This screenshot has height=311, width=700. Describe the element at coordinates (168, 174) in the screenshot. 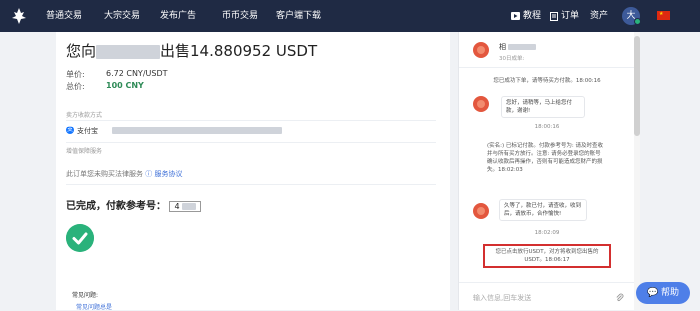

I see `service-agreement-link: 服务协议` at that location.